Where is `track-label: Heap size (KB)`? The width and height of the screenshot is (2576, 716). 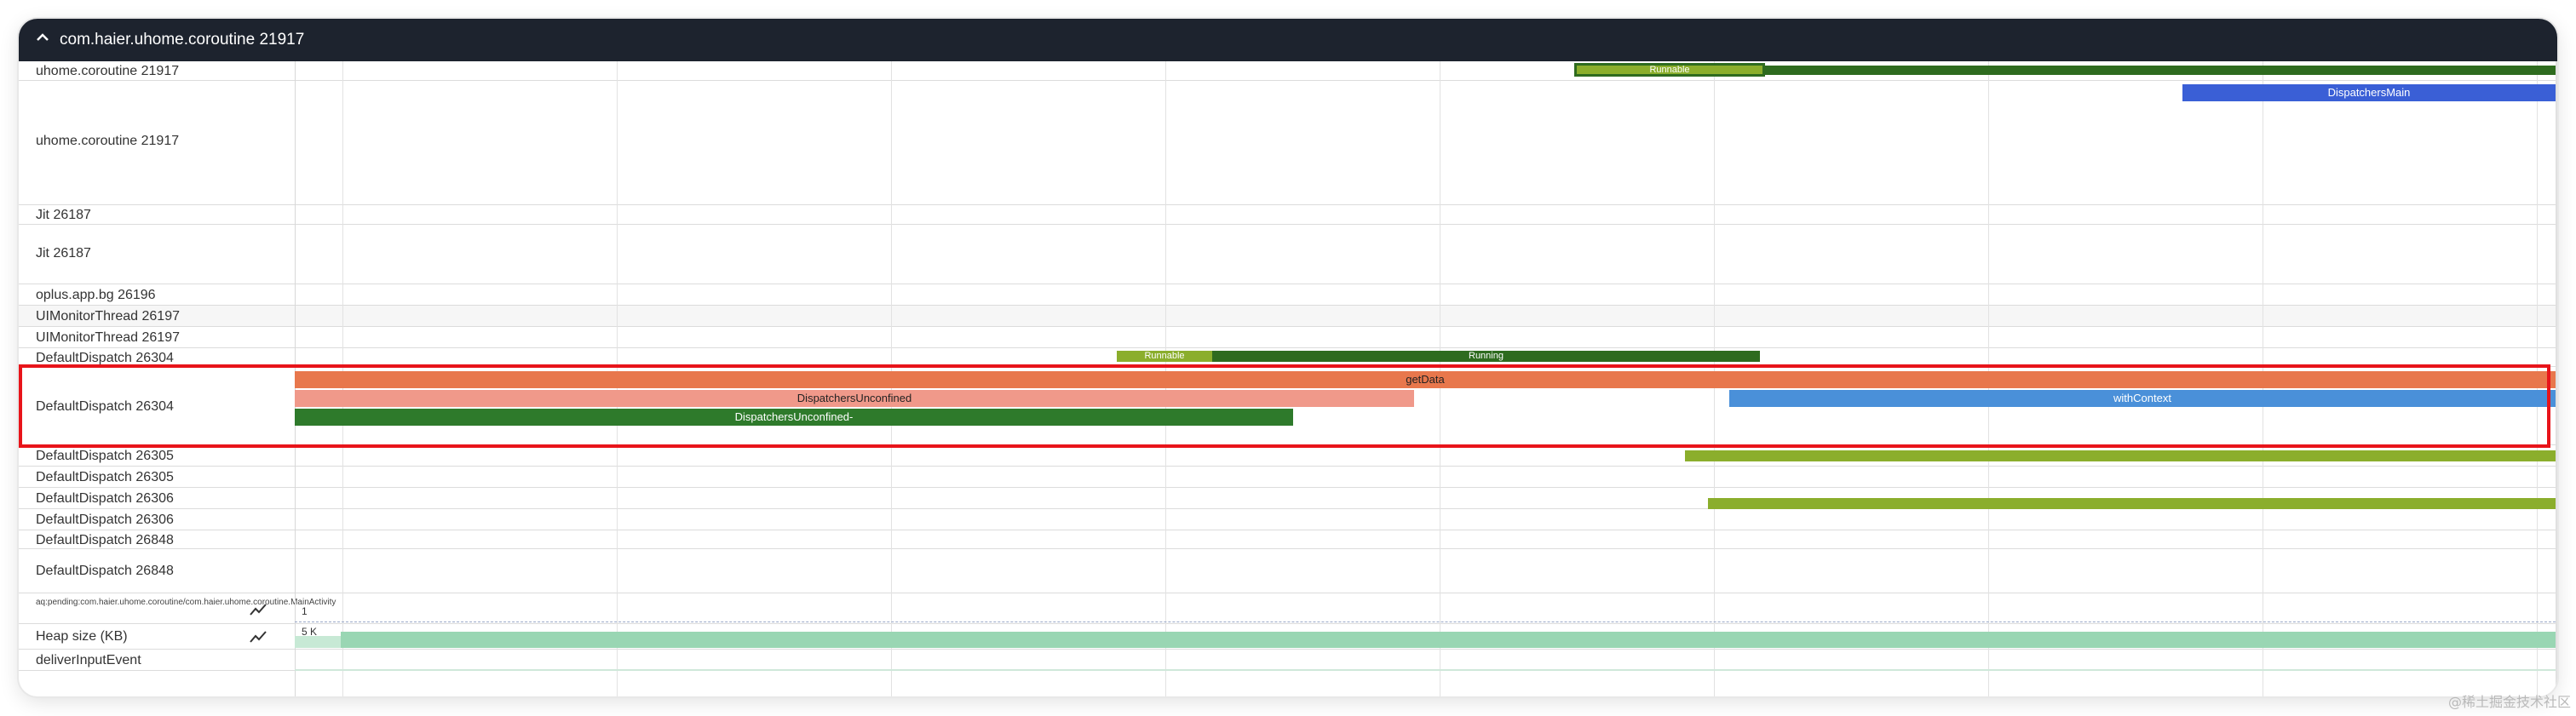
track-label: Heap size (KB) is located at coordinates (82, 636).